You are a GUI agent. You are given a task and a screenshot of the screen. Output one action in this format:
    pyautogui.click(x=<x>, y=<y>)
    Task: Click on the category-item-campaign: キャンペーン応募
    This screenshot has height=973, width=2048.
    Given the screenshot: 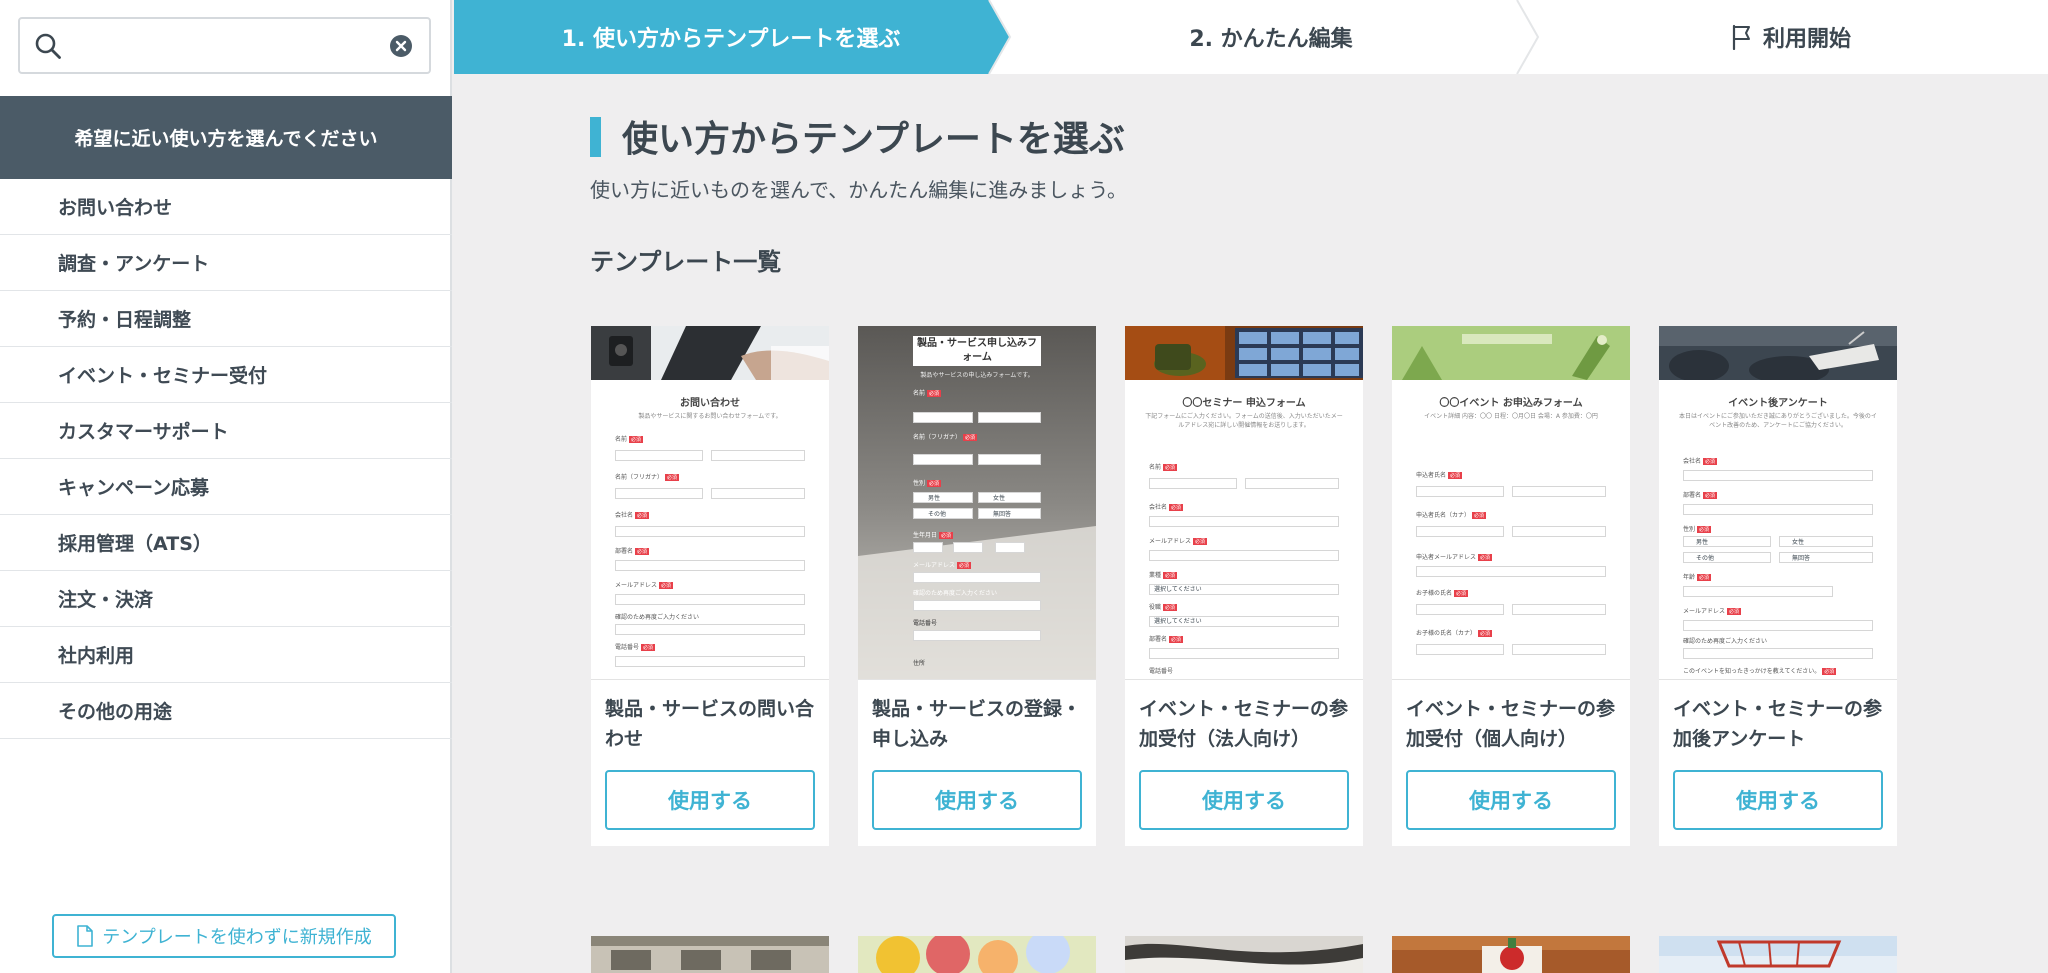 What is the action you would take?
    pyautogui.click(x=226, y=487)
    